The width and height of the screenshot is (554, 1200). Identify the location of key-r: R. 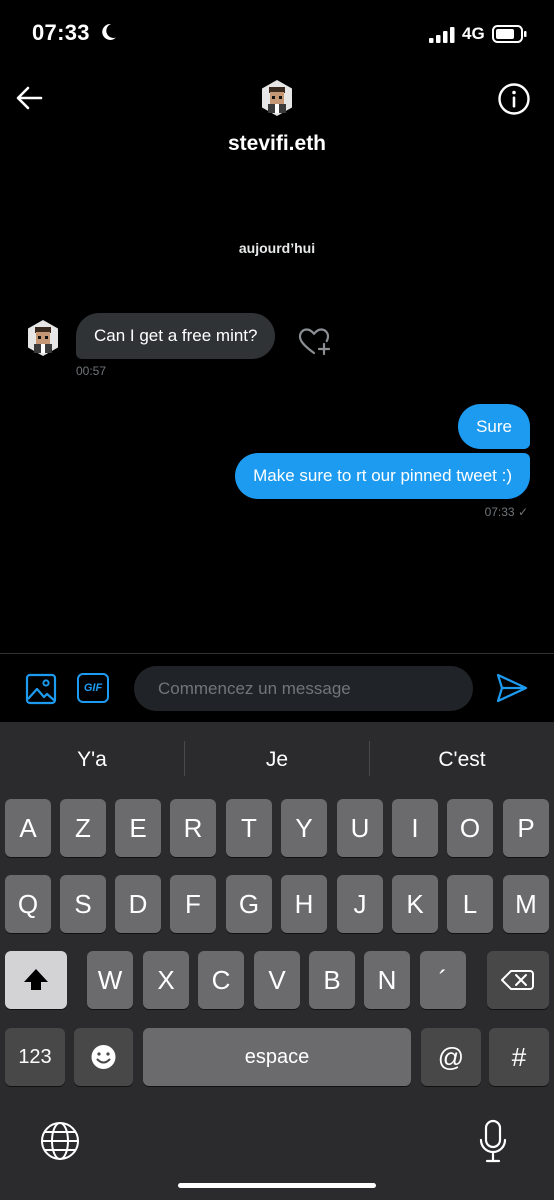
(193, 828).